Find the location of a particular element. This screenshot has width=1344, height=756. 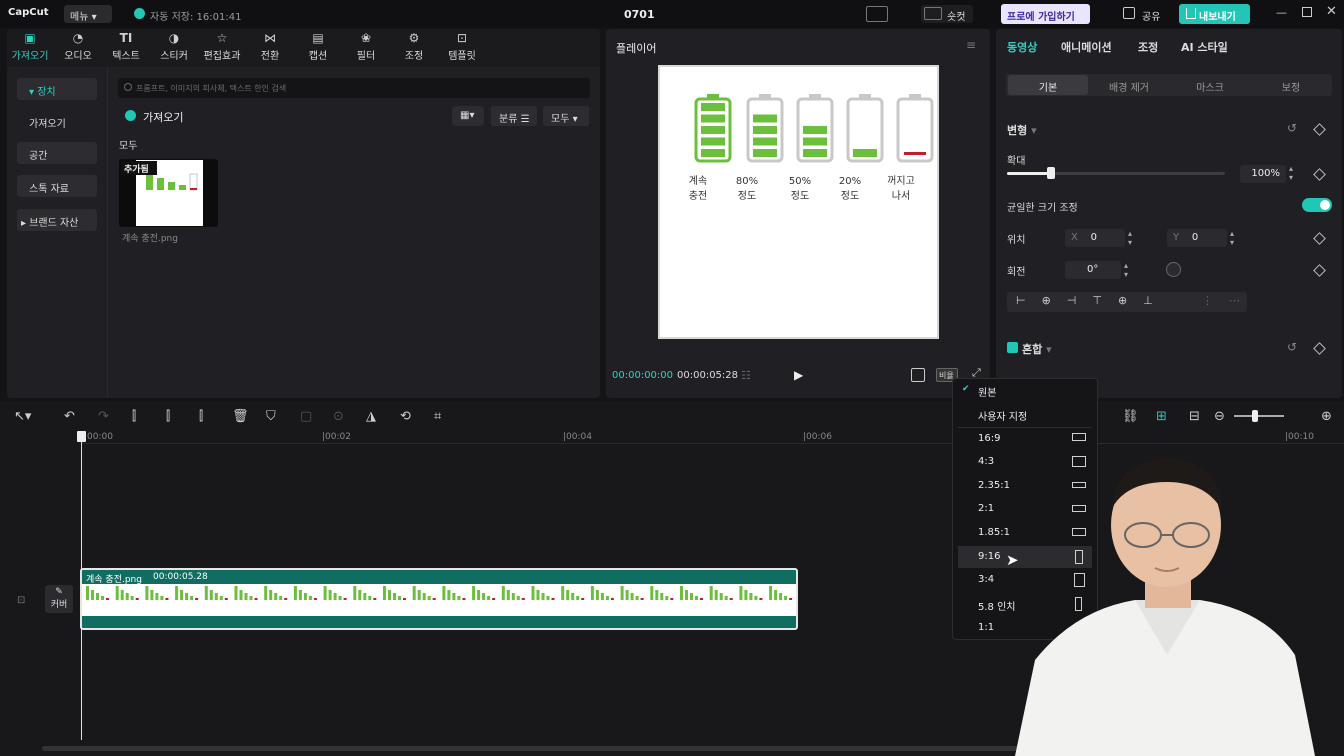

tab-adjust-props: 조정 is located at coordinates (1148, 47).